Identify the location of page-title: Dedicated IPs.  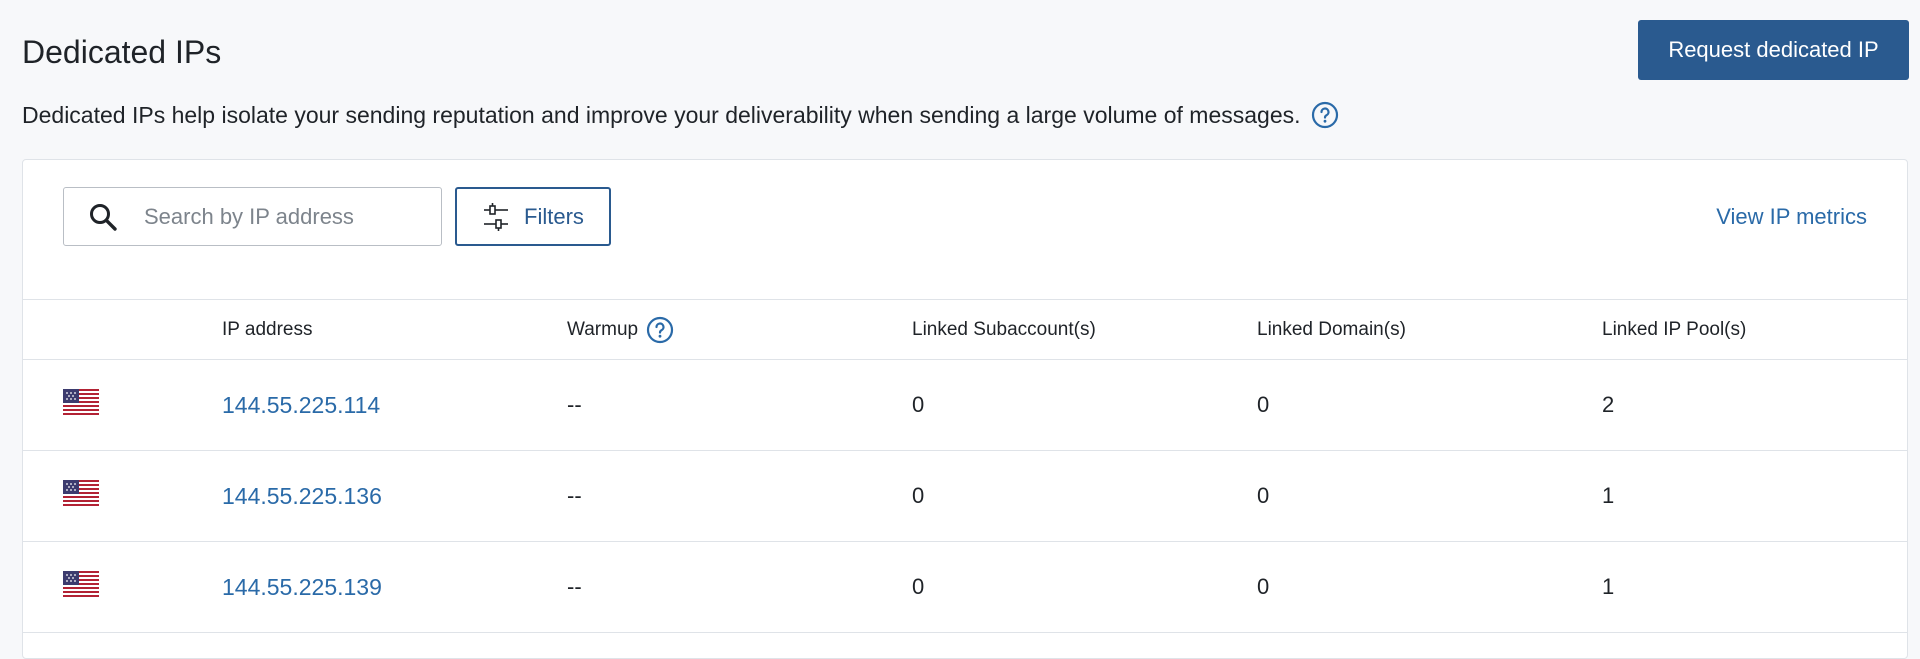
(122, 52).